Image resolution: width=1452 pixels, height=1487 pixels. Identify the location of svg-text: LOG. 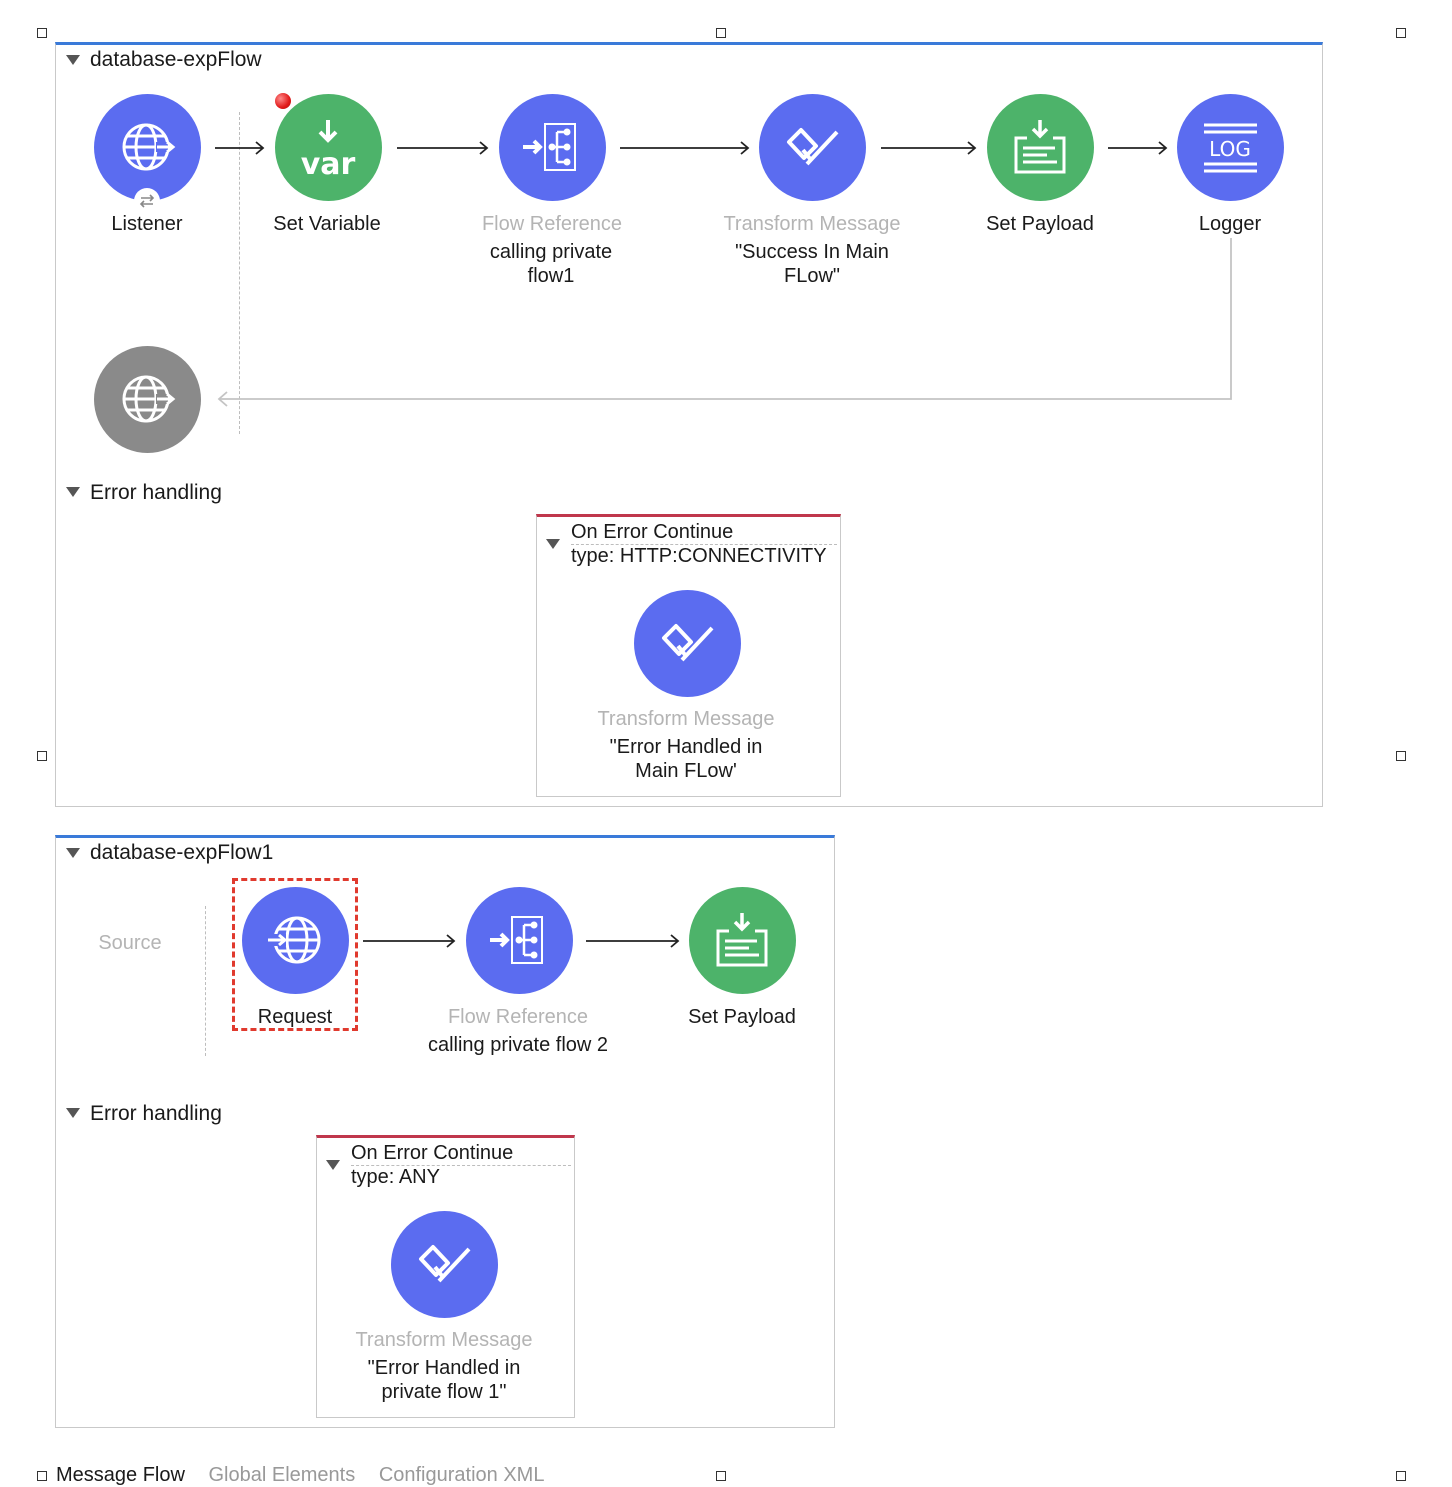
(1230, 149).